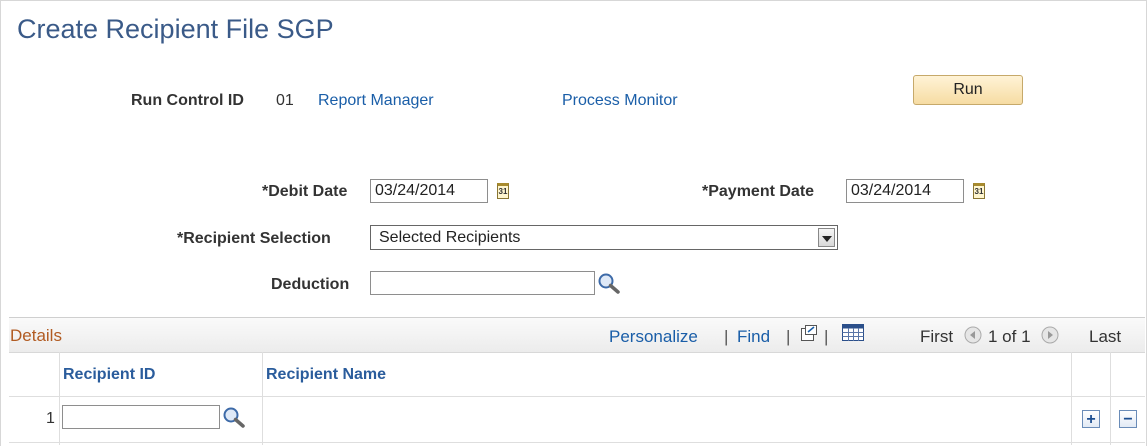 The height and width of the screenshot is (447, 1147). I want to click on page-title: Create Recipient File SGP, so click(175, 29).